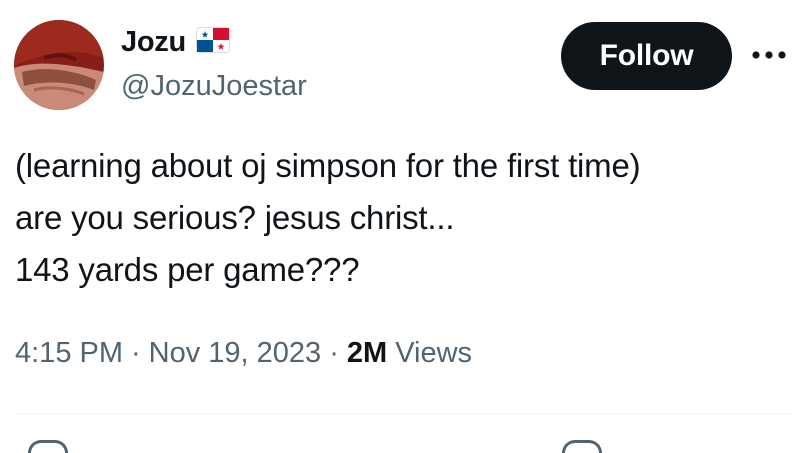 Image resolution: width=805 pixels, height=453 pixels. I want to click on avatar, so click(59, 65).